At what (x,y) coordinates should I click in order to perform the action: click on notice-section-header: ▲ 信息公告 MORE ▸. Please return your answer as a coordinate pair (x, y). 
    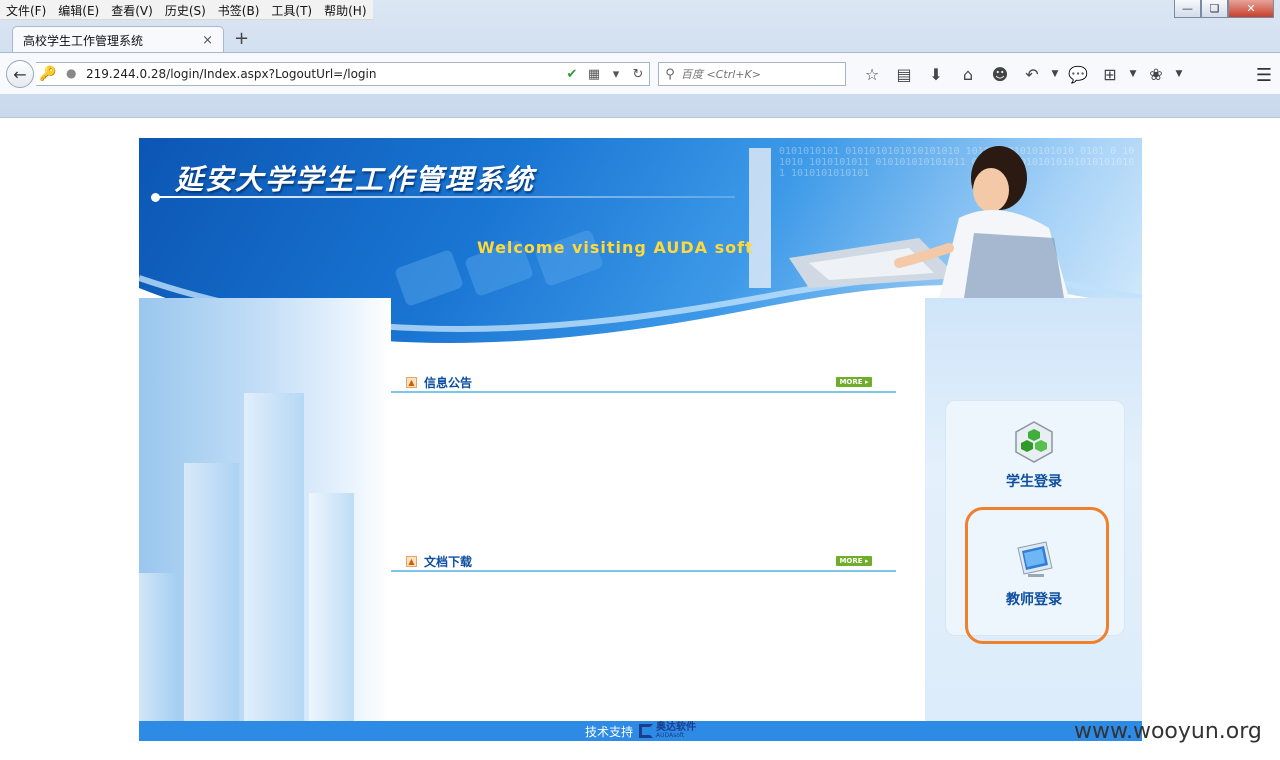
    Looking at the image, I should click on (643, 383).